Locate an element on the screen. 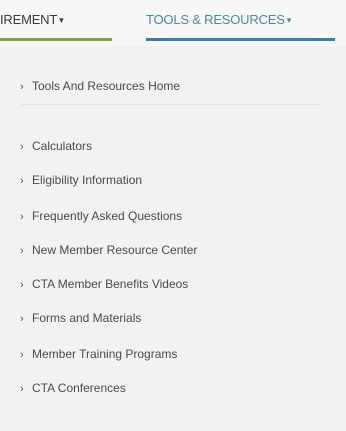 The width and height of the screenshot is (346, 431). nav-tab-tools-and-resources: TOOLS & RESOURCES ▾ is located at coordinates (218, 20).